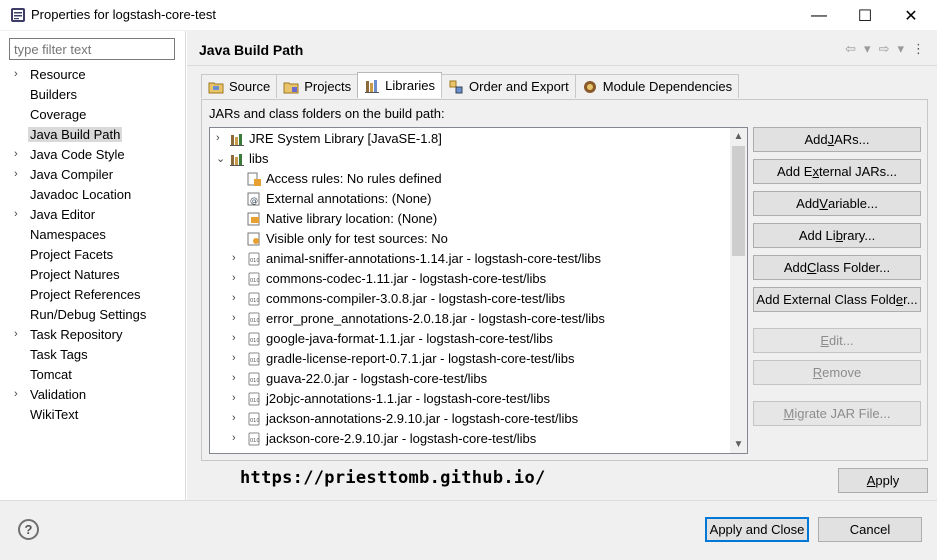 The height and width of the screenshot is (560, 937). What do you see at coordinates (93, 115) in the screenshot?
I see `nav-item-coverage: Coverage` at bounding box center [93, 115].